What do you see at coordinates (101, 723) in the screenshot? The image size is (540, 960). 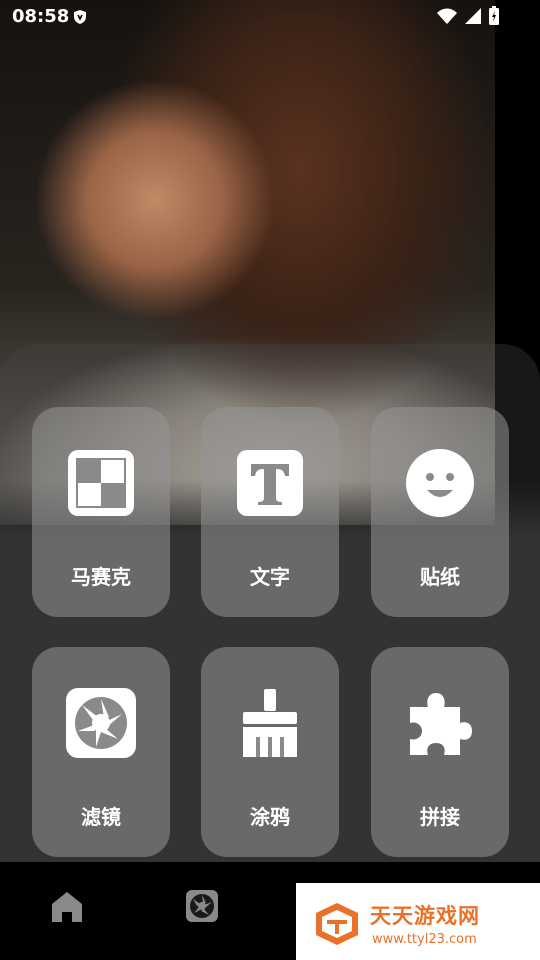 I see `filter-icon` at bounding box center [101, 723].